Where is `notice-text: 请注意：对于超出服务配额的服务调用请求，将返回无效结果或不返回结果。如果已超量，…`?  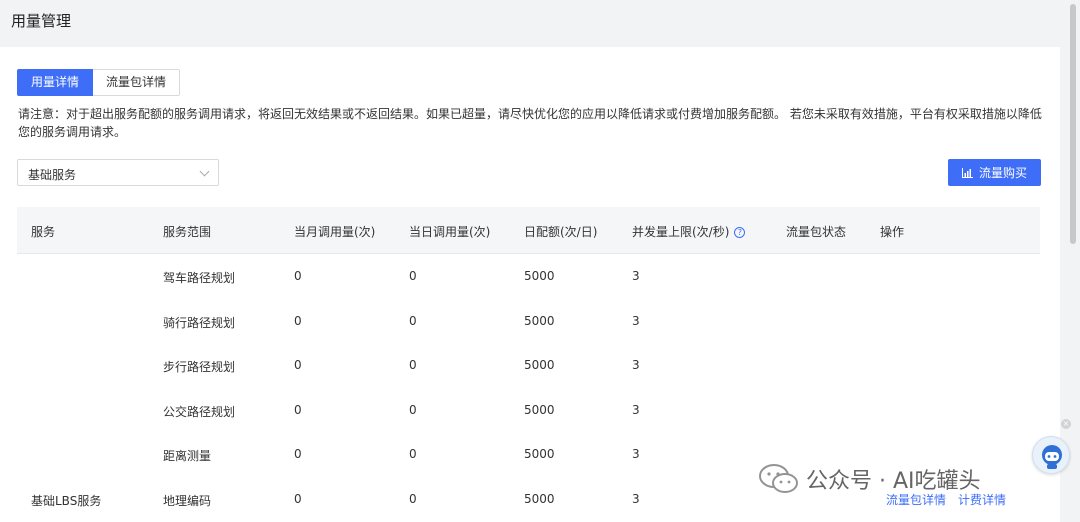
notice-text: 请注意：对于超出服务配额的服务调用请求，将返回无效结果或不返回结果。如果已超量，… is located at coordinates (530, 123).